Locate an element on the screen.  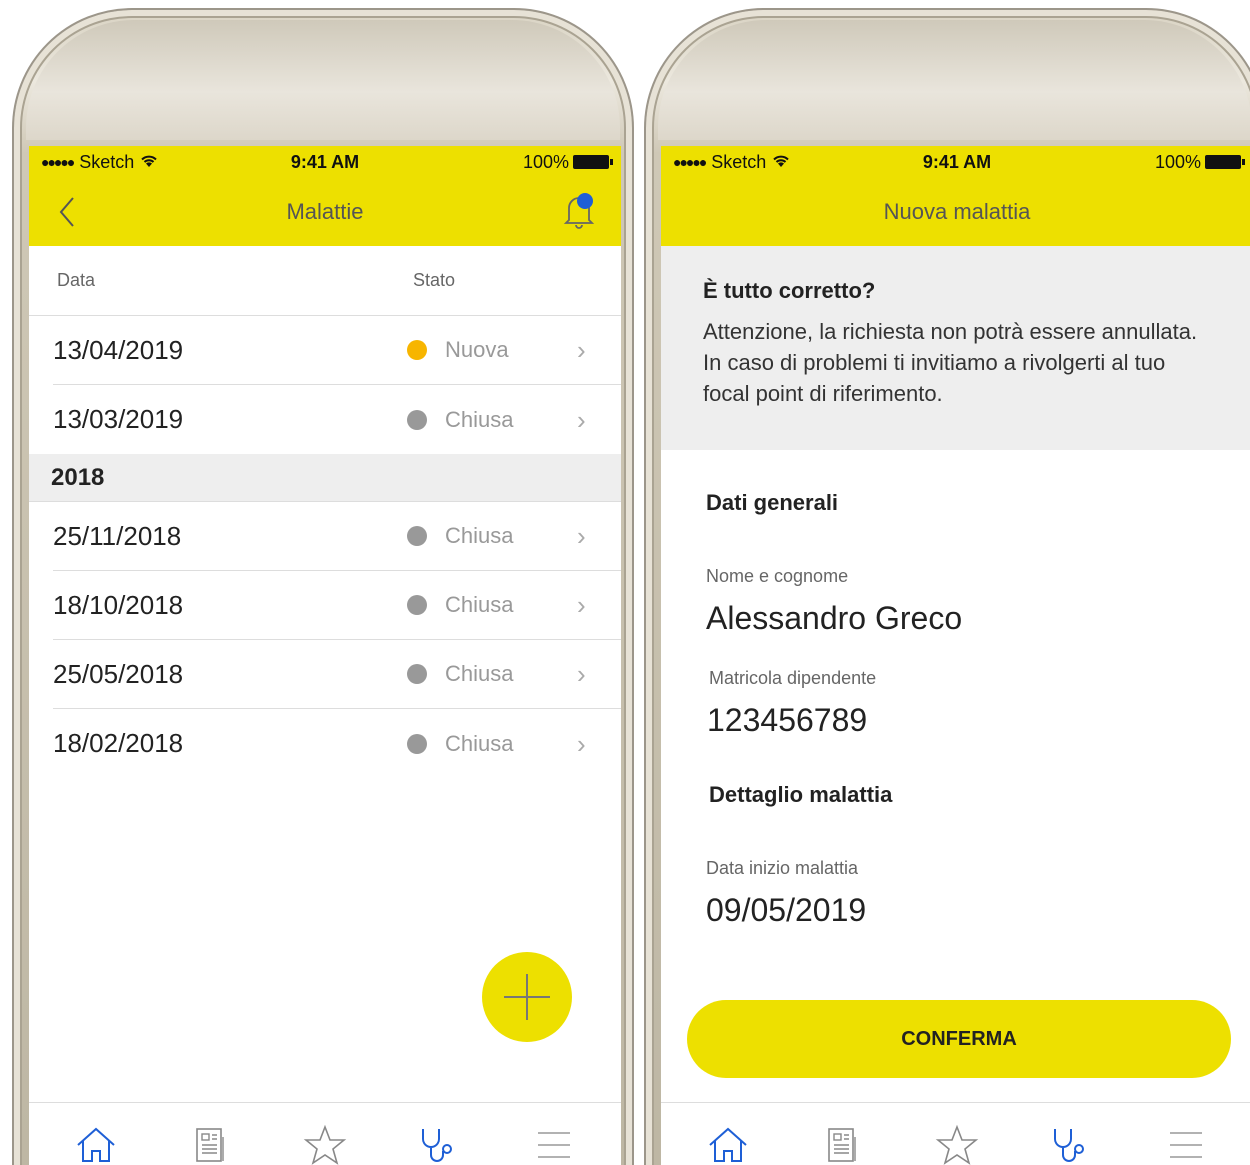
table-row: 18/02/2018 Chiusa › is located at coordinates (337, 743).